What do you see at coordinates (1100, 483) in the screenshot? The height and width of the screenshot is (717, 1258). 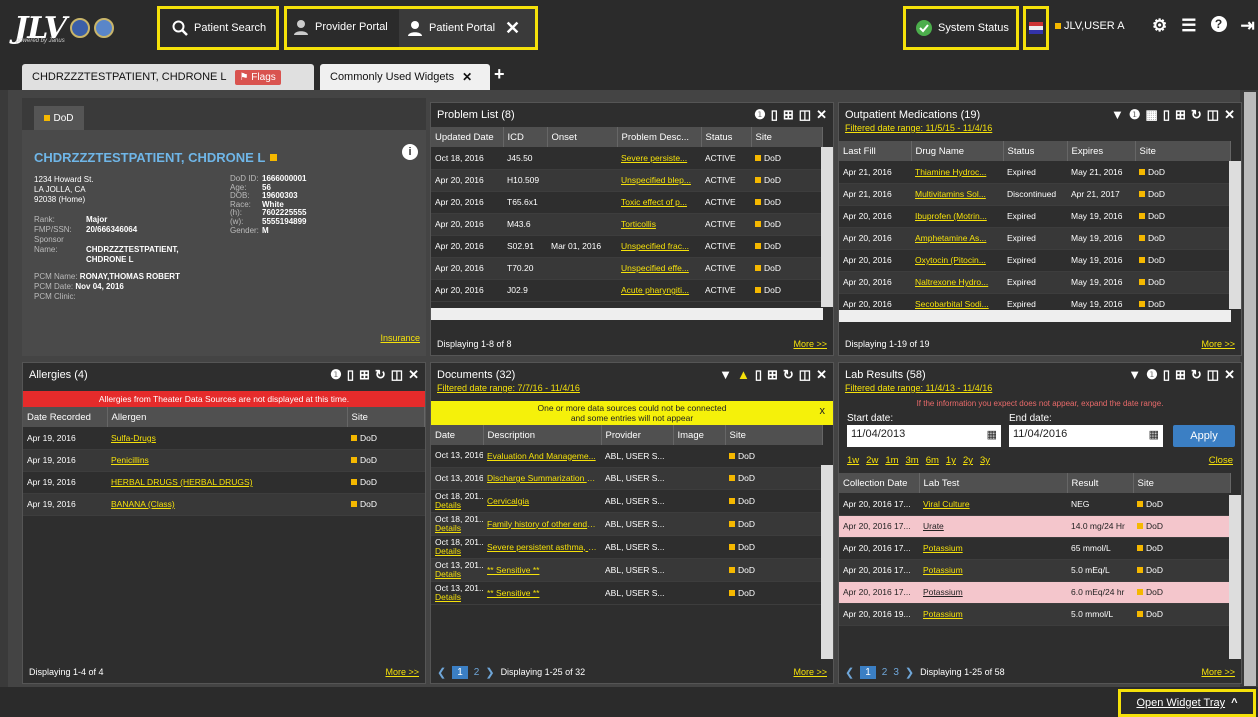 I see `column-header: Result` at bounding box center [1100, 483].